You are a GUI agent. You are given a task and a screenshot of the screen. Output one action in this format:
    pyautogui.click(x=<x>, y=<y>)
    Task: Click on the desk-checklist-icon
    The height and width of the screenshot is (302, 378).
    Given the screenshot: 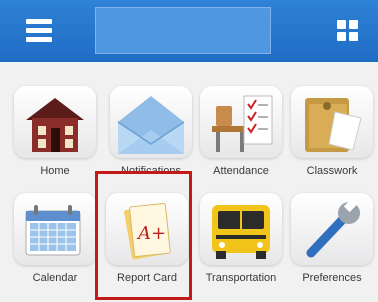 What is the action you would take?
    pyautogui.click(x=241, y=122)
    